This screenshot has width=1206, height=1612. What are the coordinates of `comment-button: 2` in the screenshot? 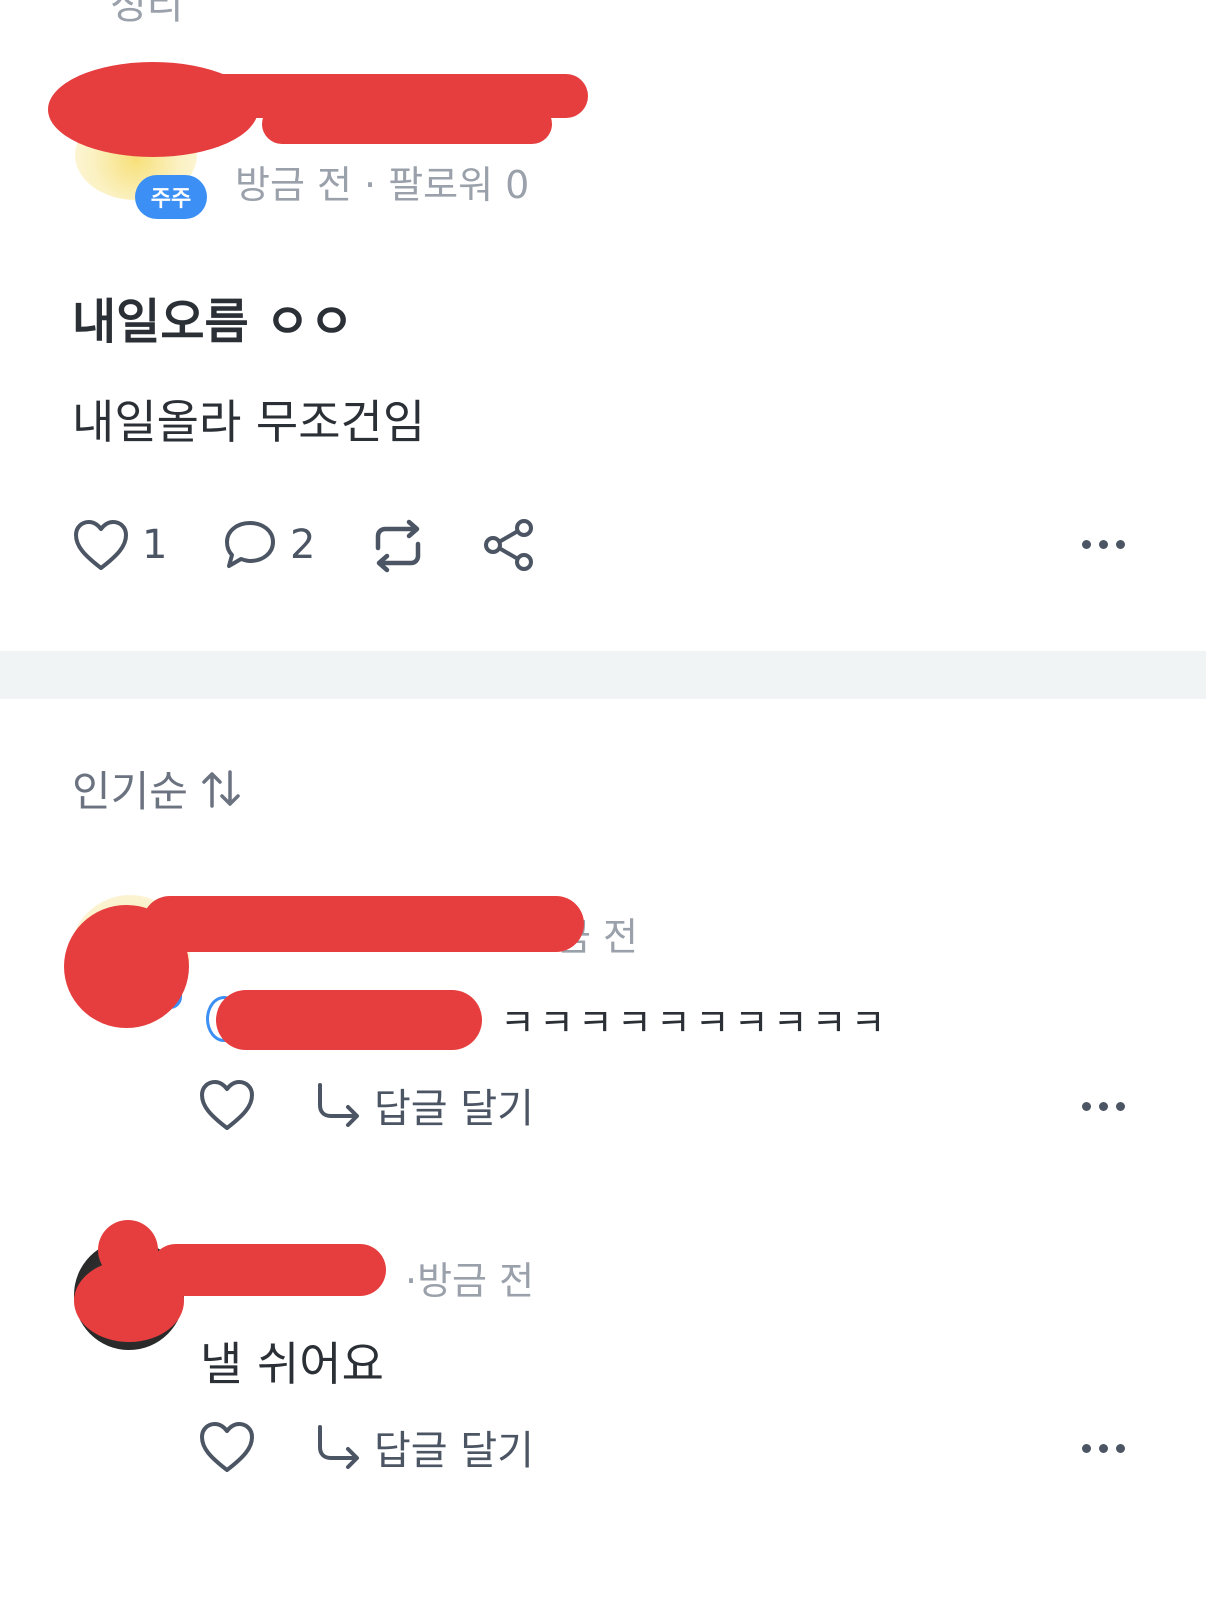 It's located at (268, 545).